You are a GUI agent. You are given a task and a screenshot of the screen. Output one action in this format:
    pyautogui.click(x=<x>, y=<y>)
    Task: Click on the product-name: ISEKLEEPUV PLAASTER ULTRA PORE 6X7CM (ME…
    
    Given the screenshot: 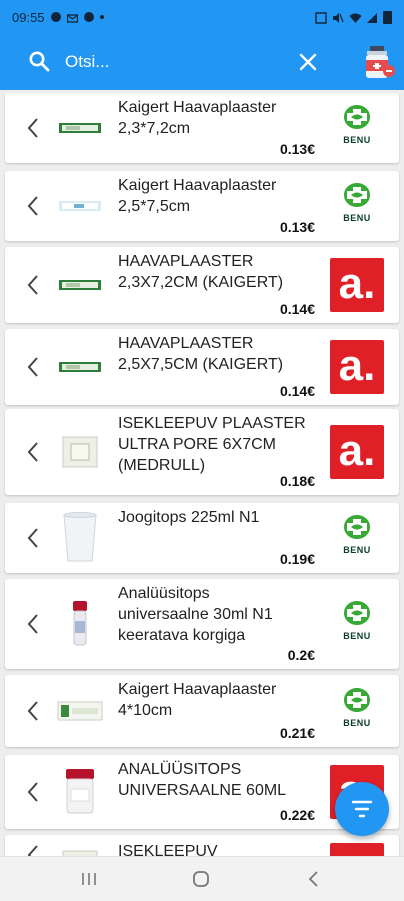 What is the action you would take?
    pyautogui.click(x=212, y=444)
    